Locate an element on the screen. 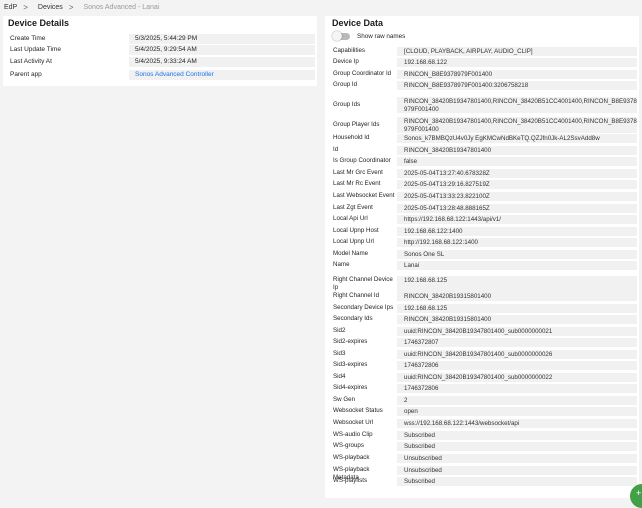 Image resolution: width=642 pixels, height=508 pixels. data-value: [CLOUD, PLAYBACK, AIRPLAY, AUDIO_CLIP] is located at coordinates (517, 51).